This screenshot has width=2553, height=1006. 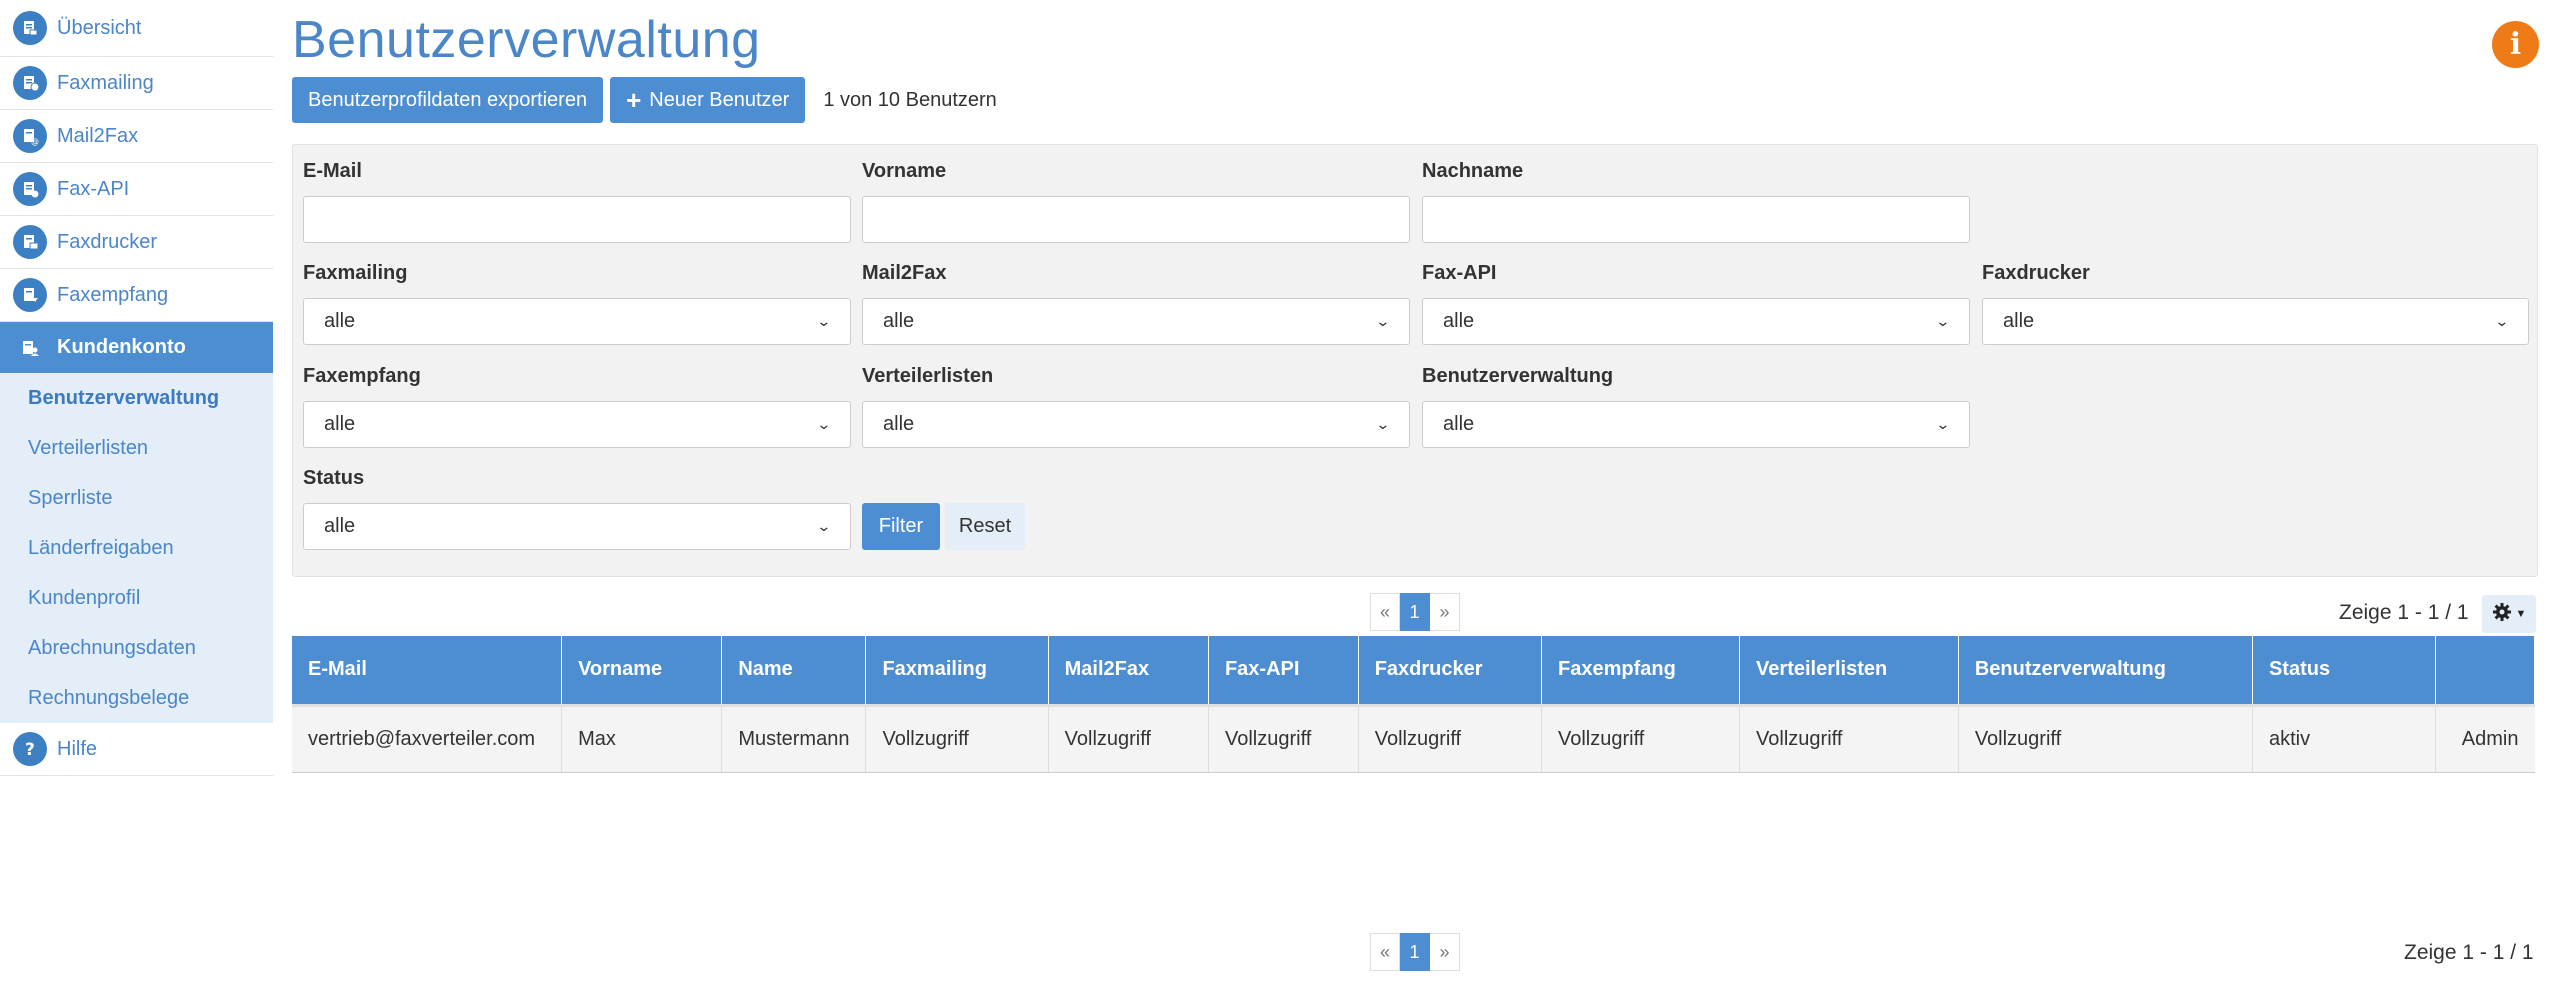 I want to click on column-header-faxmailing: Faxmailing, so click(x=957, y=670).